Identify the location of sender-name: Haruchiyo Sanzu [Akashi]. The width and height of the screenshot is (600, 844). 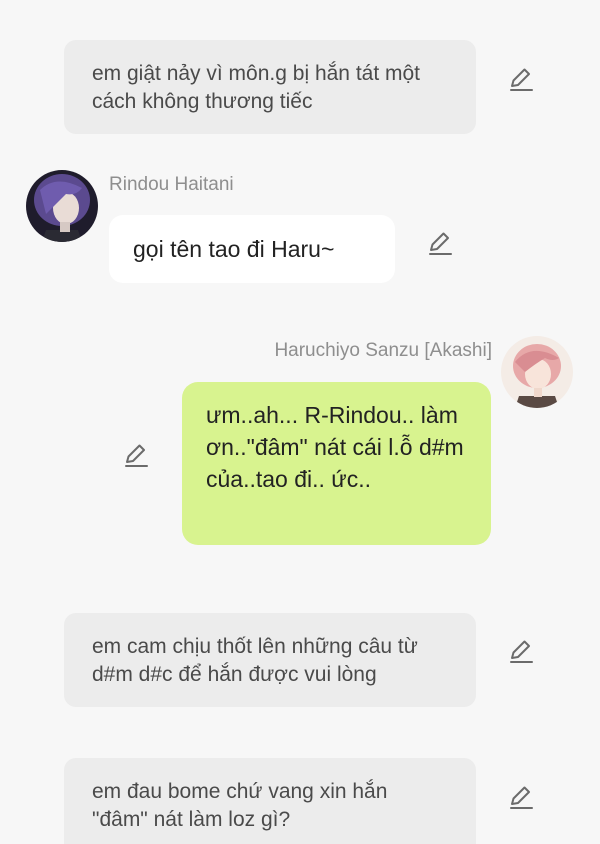
(383, 350).